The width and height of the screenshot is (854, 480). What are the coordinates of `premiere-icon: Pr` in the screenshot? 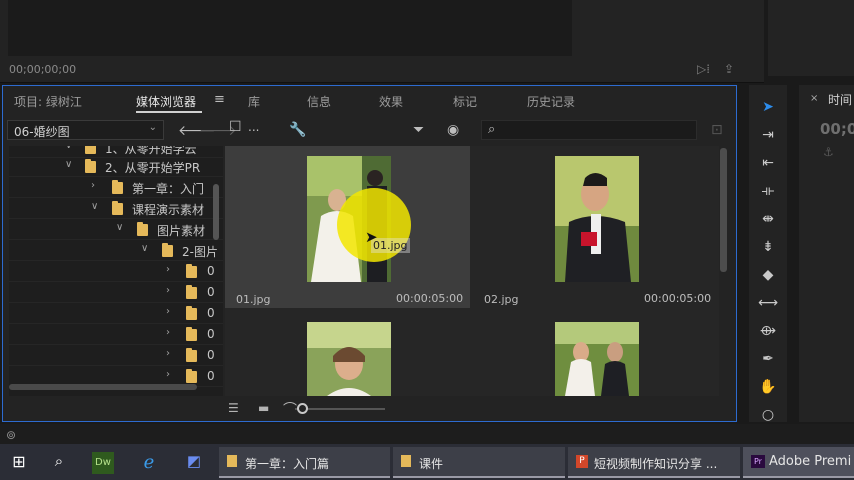 It's located at (758, 461).